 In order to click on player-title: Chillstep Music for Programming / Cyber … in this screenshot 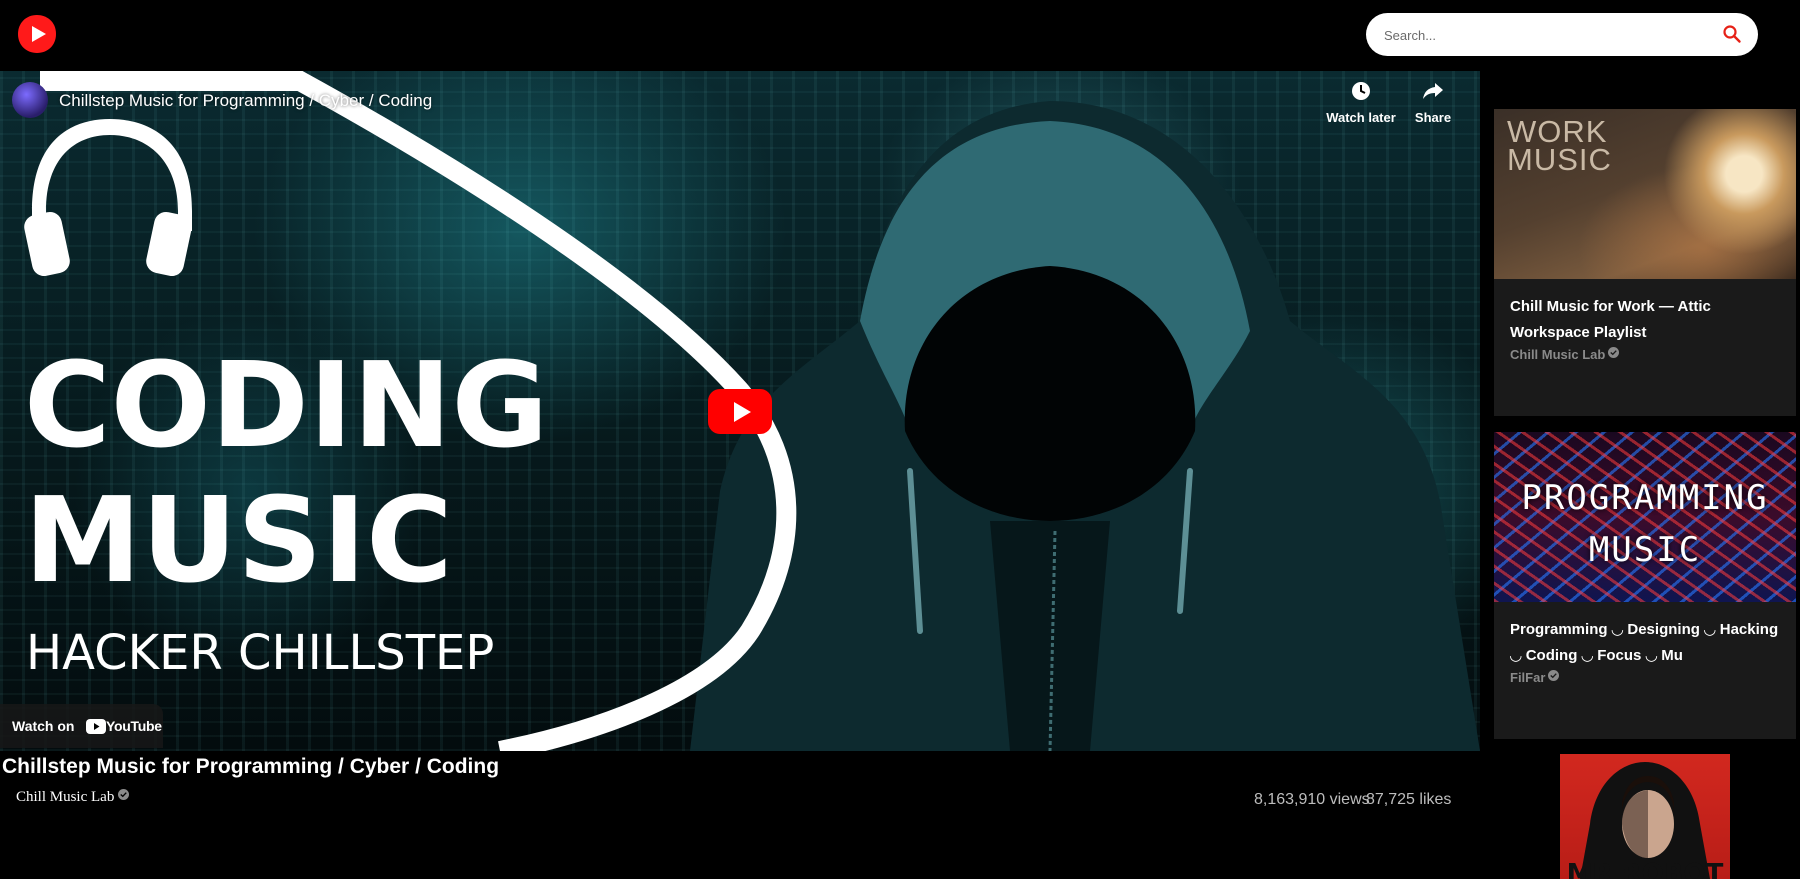, I will do `click(245, 101)`.